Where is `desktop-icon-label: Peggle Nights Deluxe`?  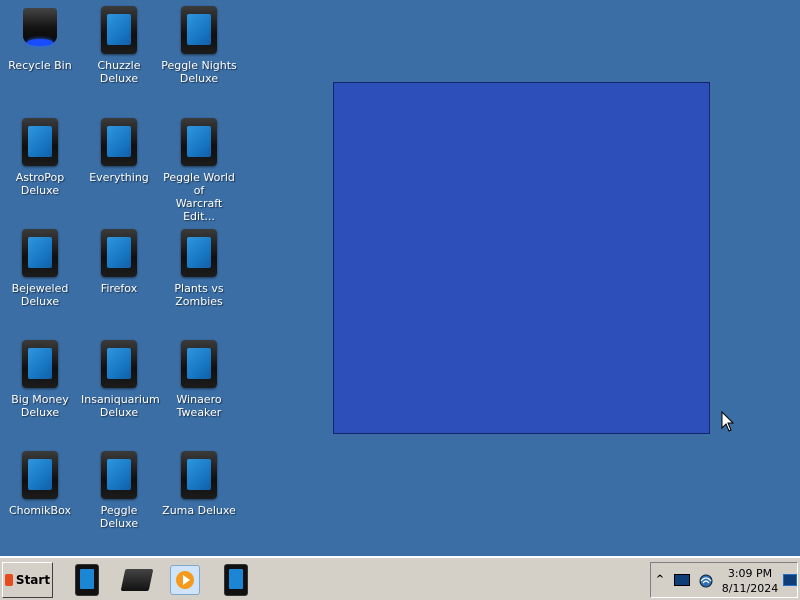 desktop-icon-label: Peggle Nights Deluxe is located at coordinates (199, 72).